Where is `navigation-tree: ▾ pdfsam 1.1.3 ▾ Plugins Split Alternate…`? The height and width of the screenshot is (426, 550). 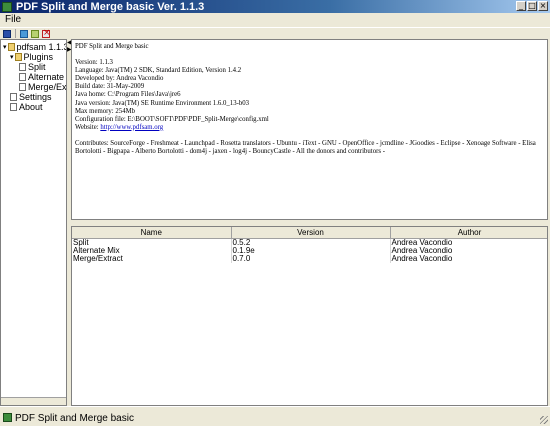 navigation-tree: ▾ pdfsam 1.1.3 ▾ Plugins Split Alternate… is located at coordinates (33, 222).